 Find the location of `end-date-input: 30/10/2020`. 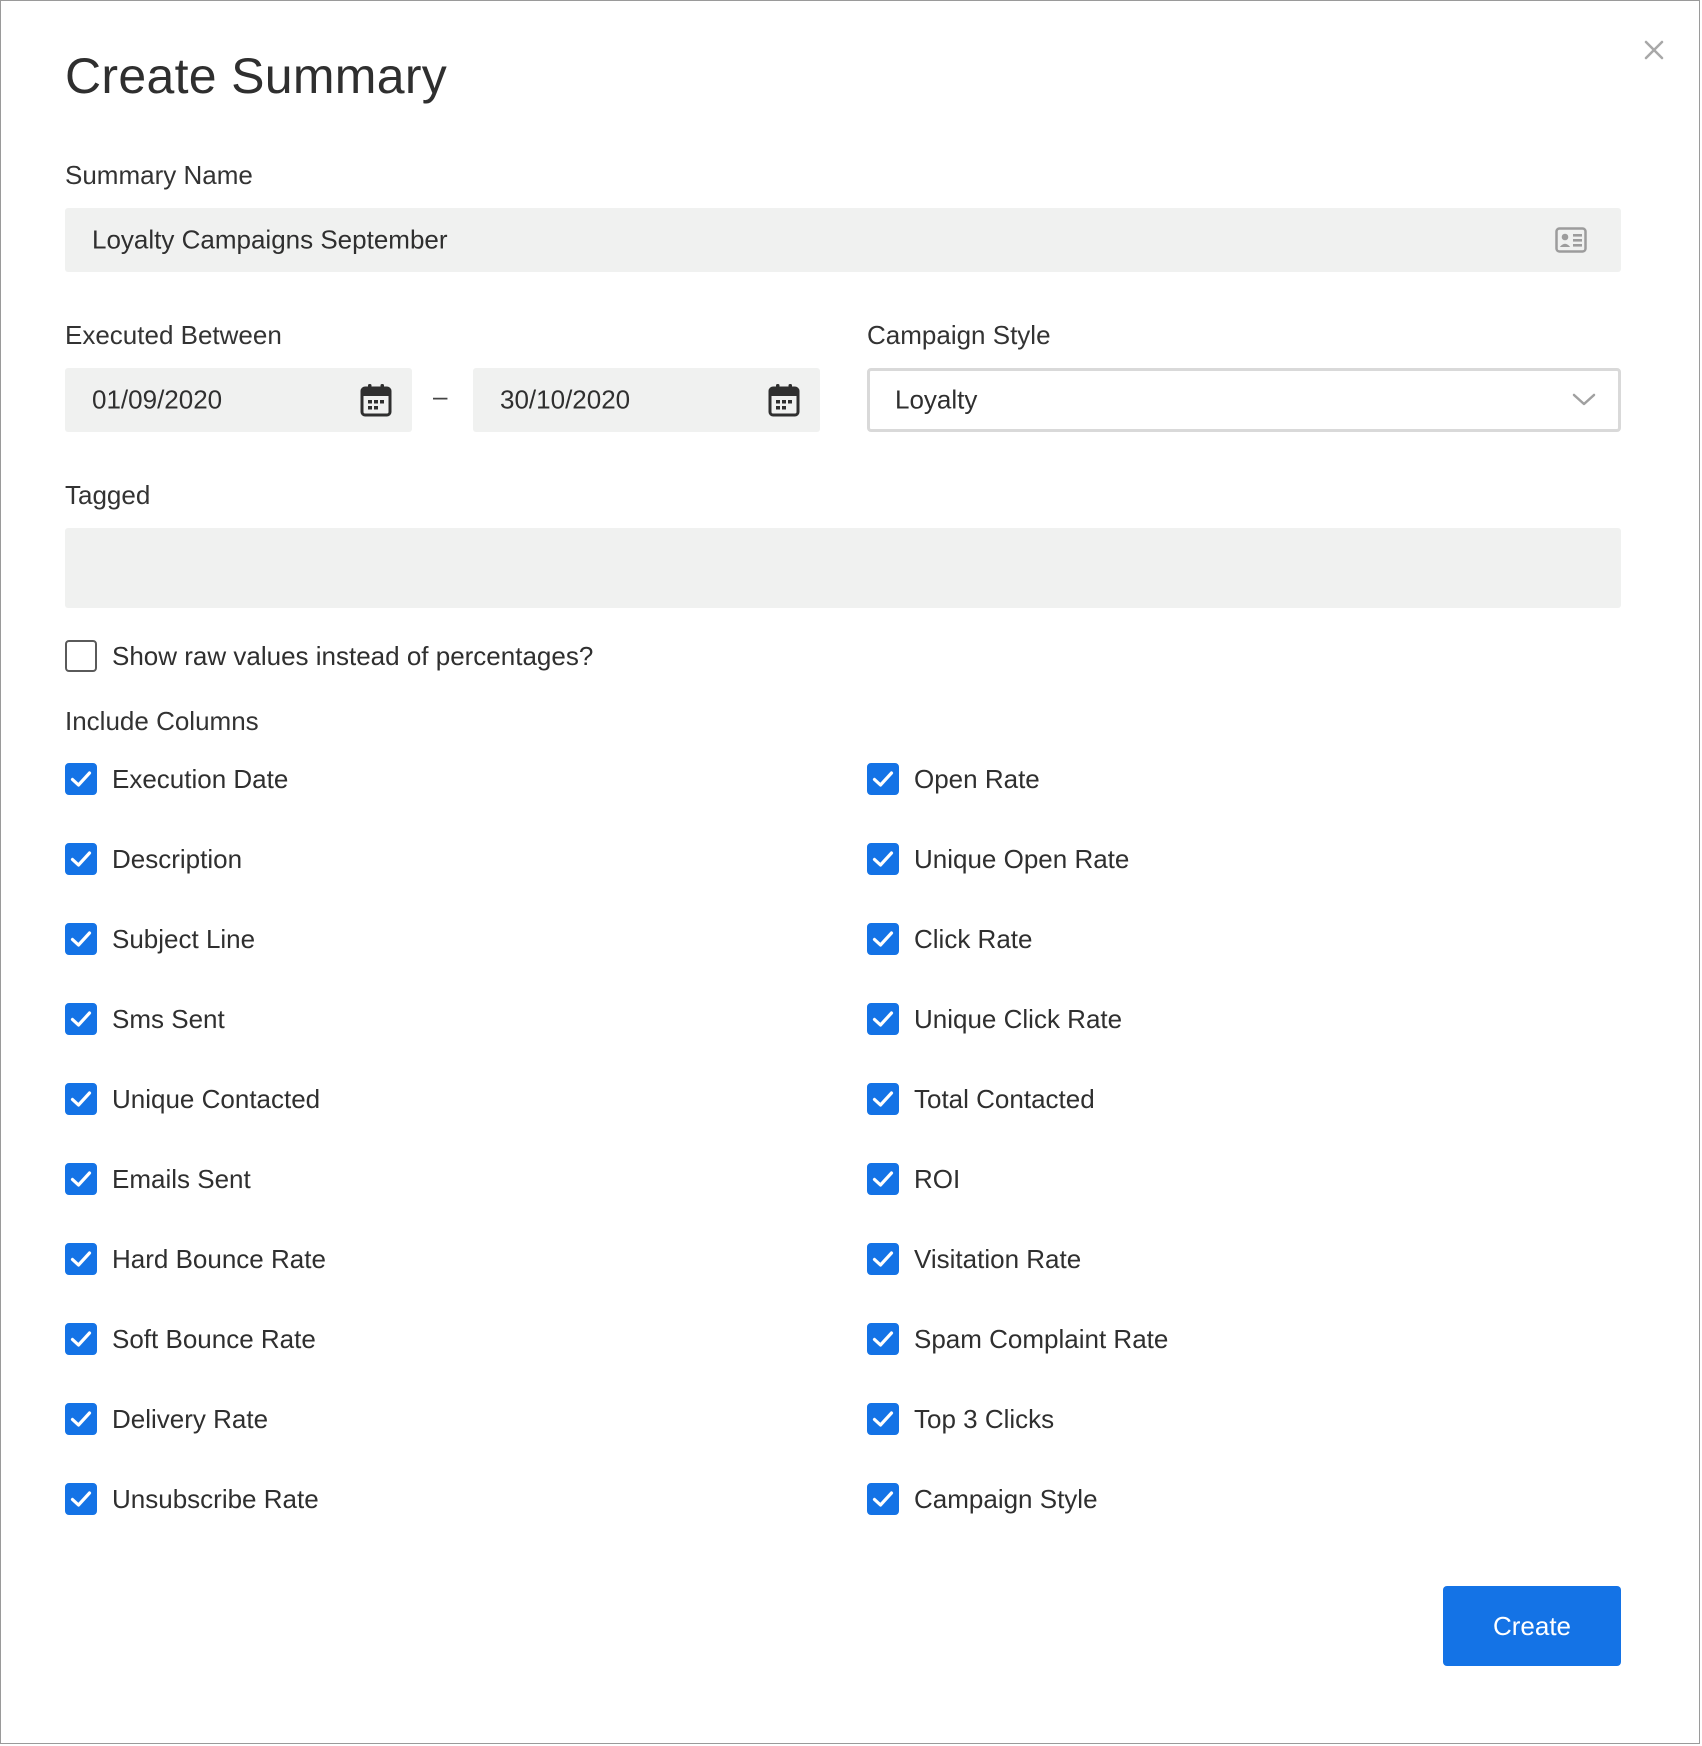

end-date-input: 30/10/2020 is located at coordinates (646, 400).